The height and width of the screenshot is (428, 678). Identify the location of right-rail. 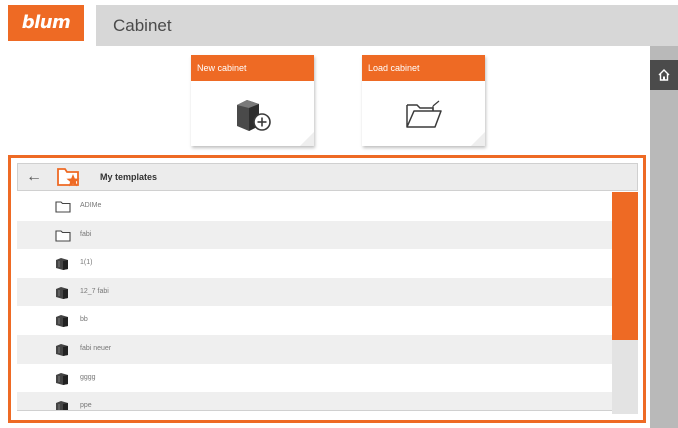
(664, 237).